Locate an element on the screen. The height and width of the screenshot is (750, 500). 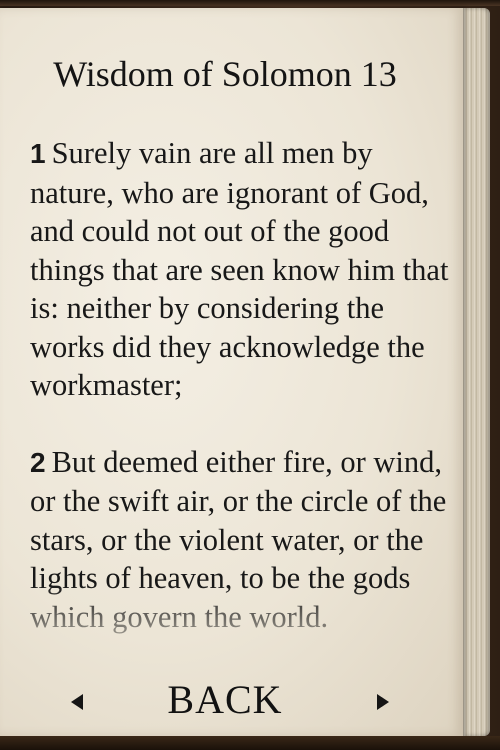
verse-number: 1 is located at coordinates (38, 153).